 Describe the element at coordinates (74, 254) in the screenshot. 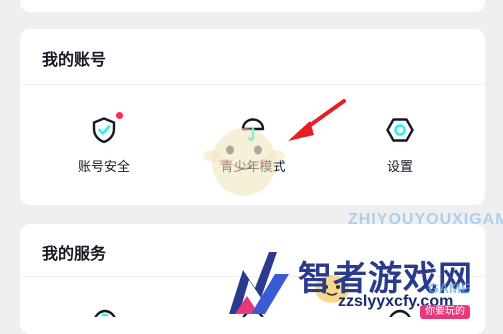

I see `services-section-title: 我的服务` at that location.